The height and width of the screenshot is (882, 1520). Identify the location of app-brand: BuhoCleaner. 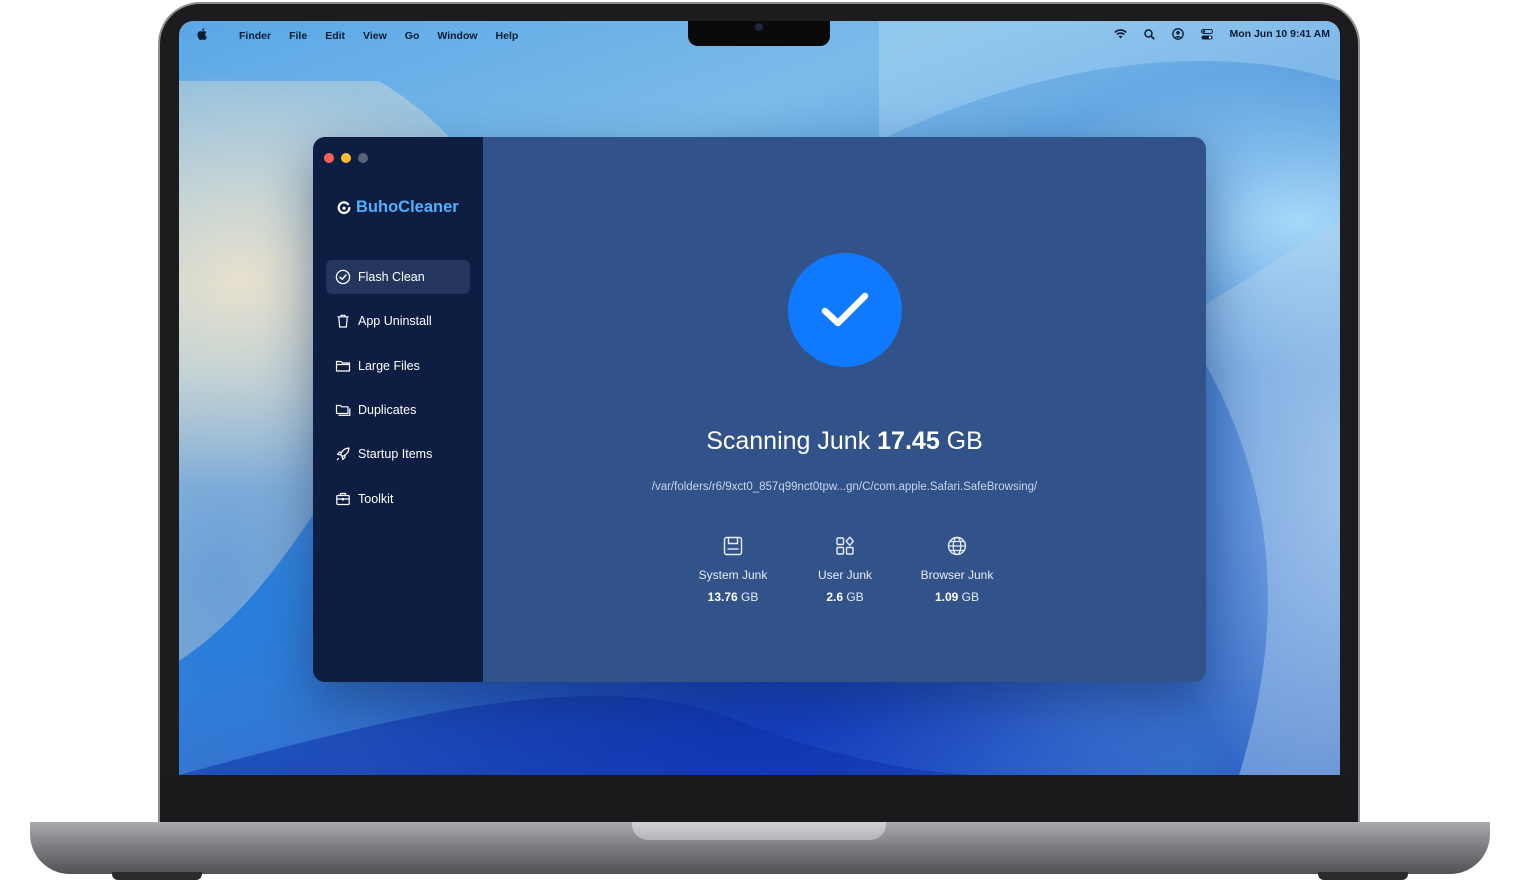
(398, 207).